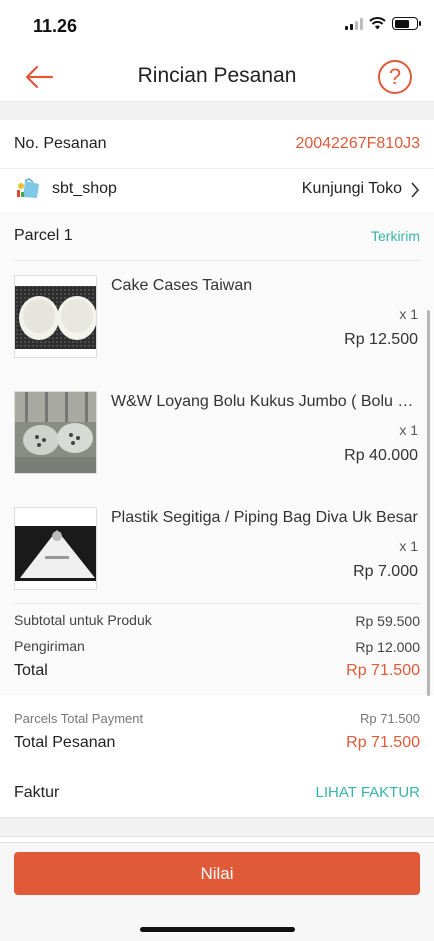  Describe the element at coordinates (428, 503) in the screenshot. I see `scrollbar` at that location.